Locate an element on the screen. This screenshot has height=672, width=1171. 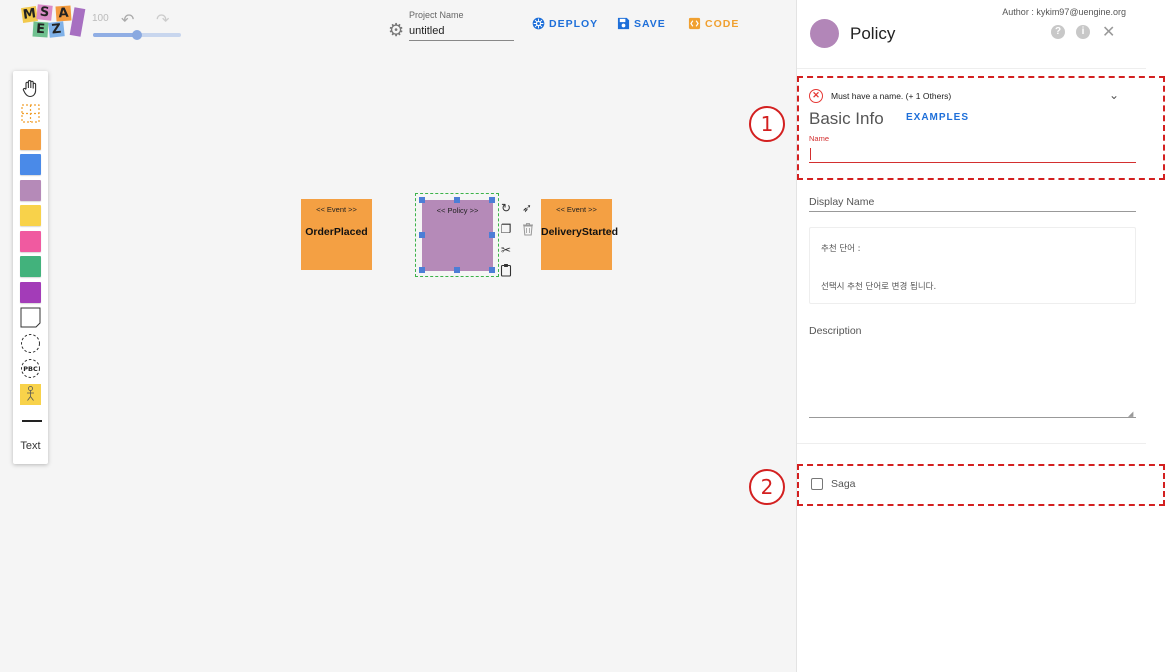
issue-sticker is located at coordinates (30, 292).